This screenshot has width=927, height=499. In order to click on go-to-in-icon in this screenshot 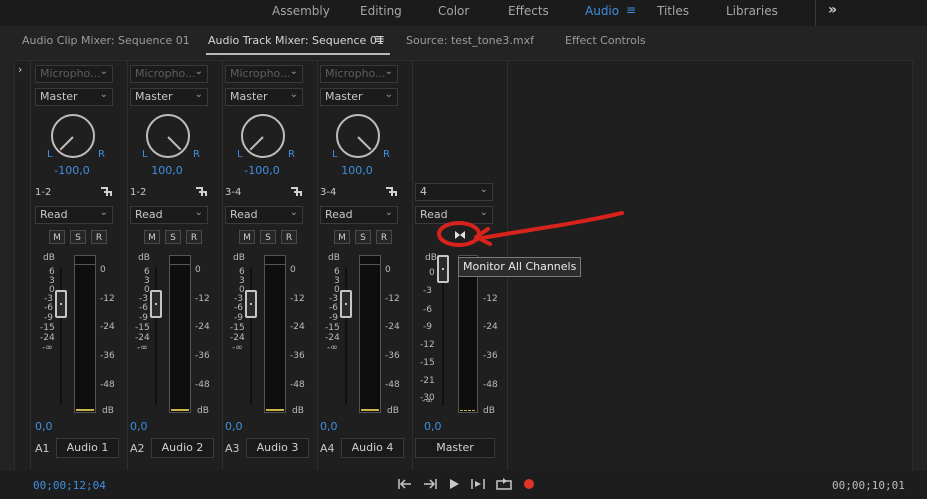, I will do `click(405, 484)`.